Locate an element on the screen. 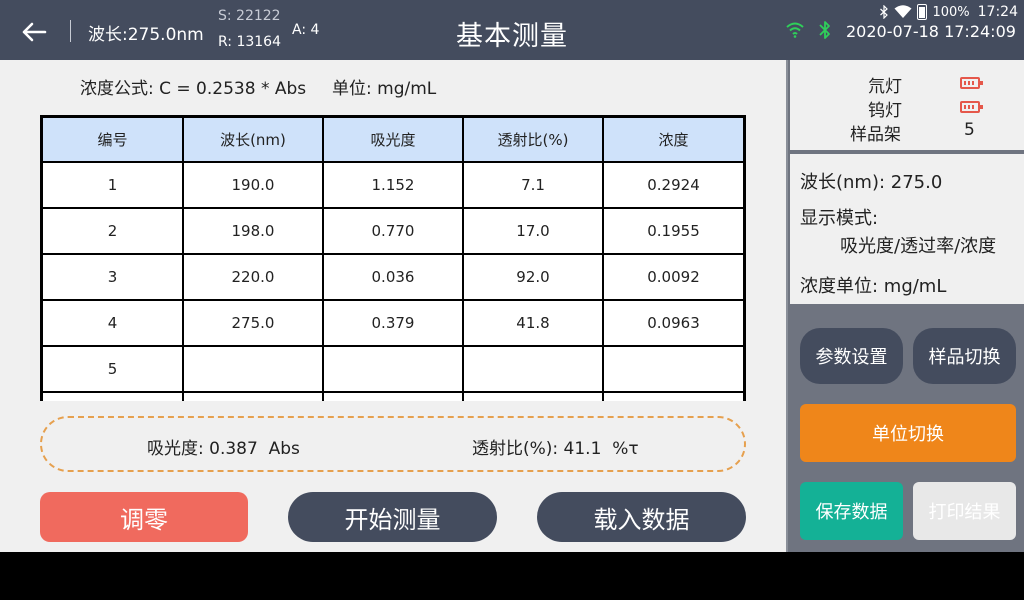 The image size is (1024, 600). unit-switch-button: 单位切换 is located at coordinates (908, 433).